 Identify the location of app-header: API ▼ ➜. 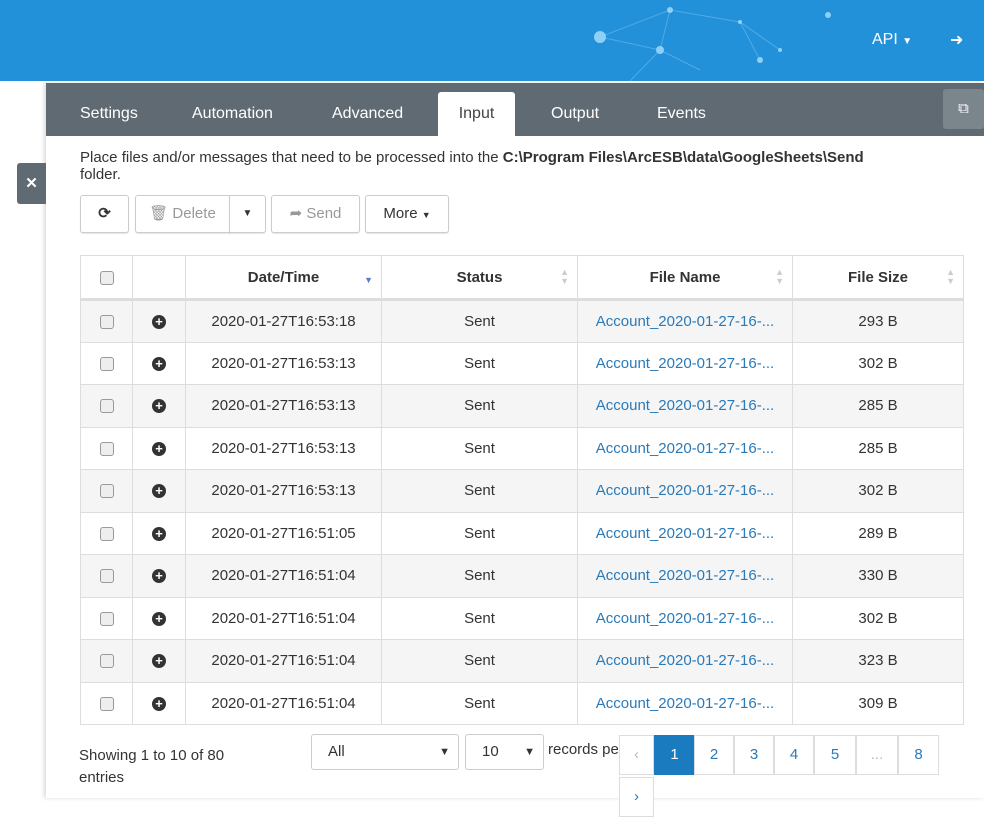
(492, 40).